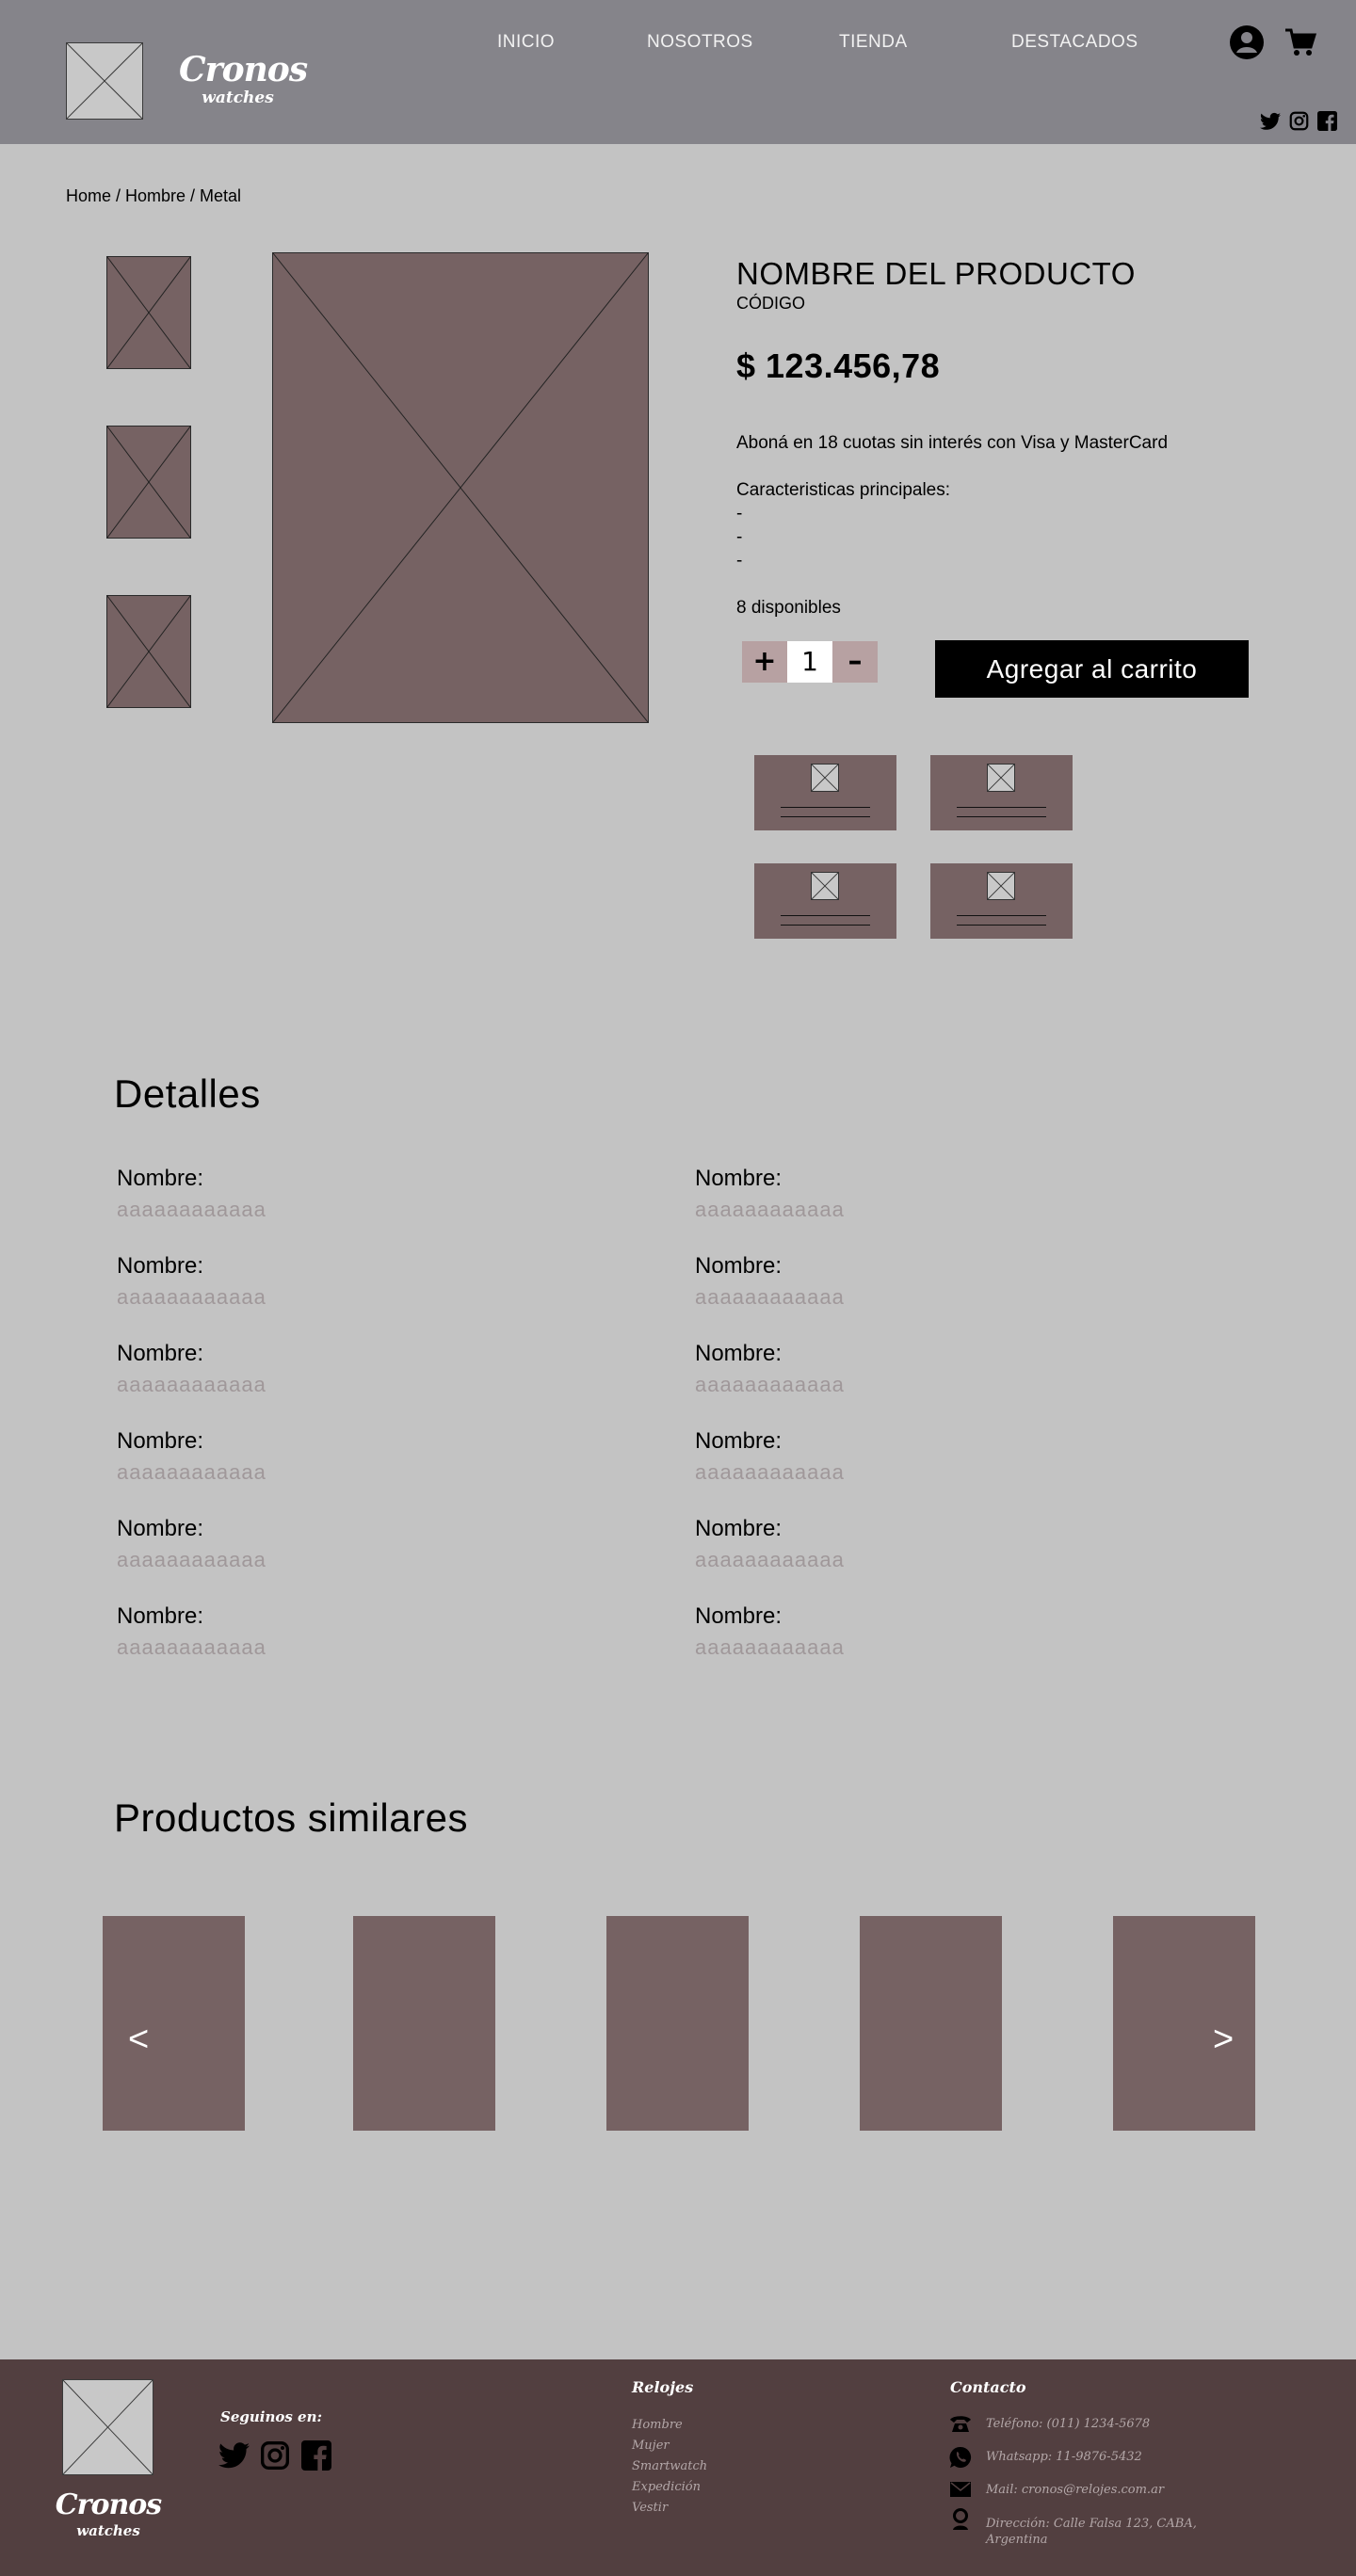 This screenshot has height=2576, width=1356. What do you see at coordinates (700, 42) in the screenshot?
I see `nav-nosotros: NOSOTROS` at bounding box center [700, 42].